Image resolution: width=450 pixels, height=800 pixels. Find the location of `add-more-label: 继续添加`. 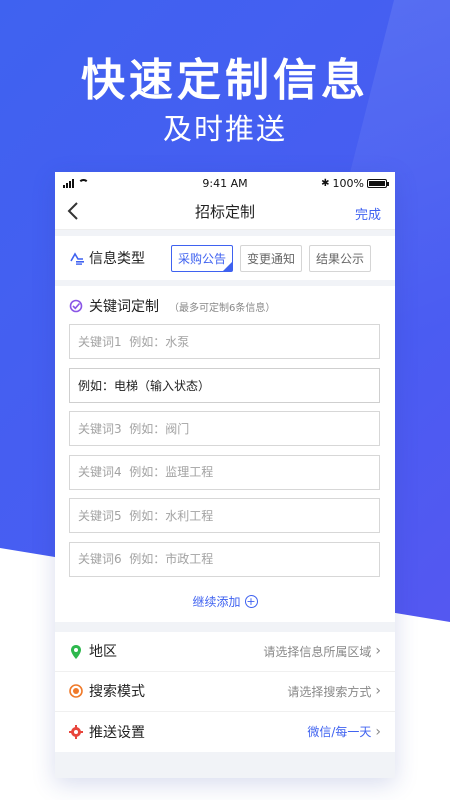

add-more-label: 继续添加 is located at coordinates (216, 601).